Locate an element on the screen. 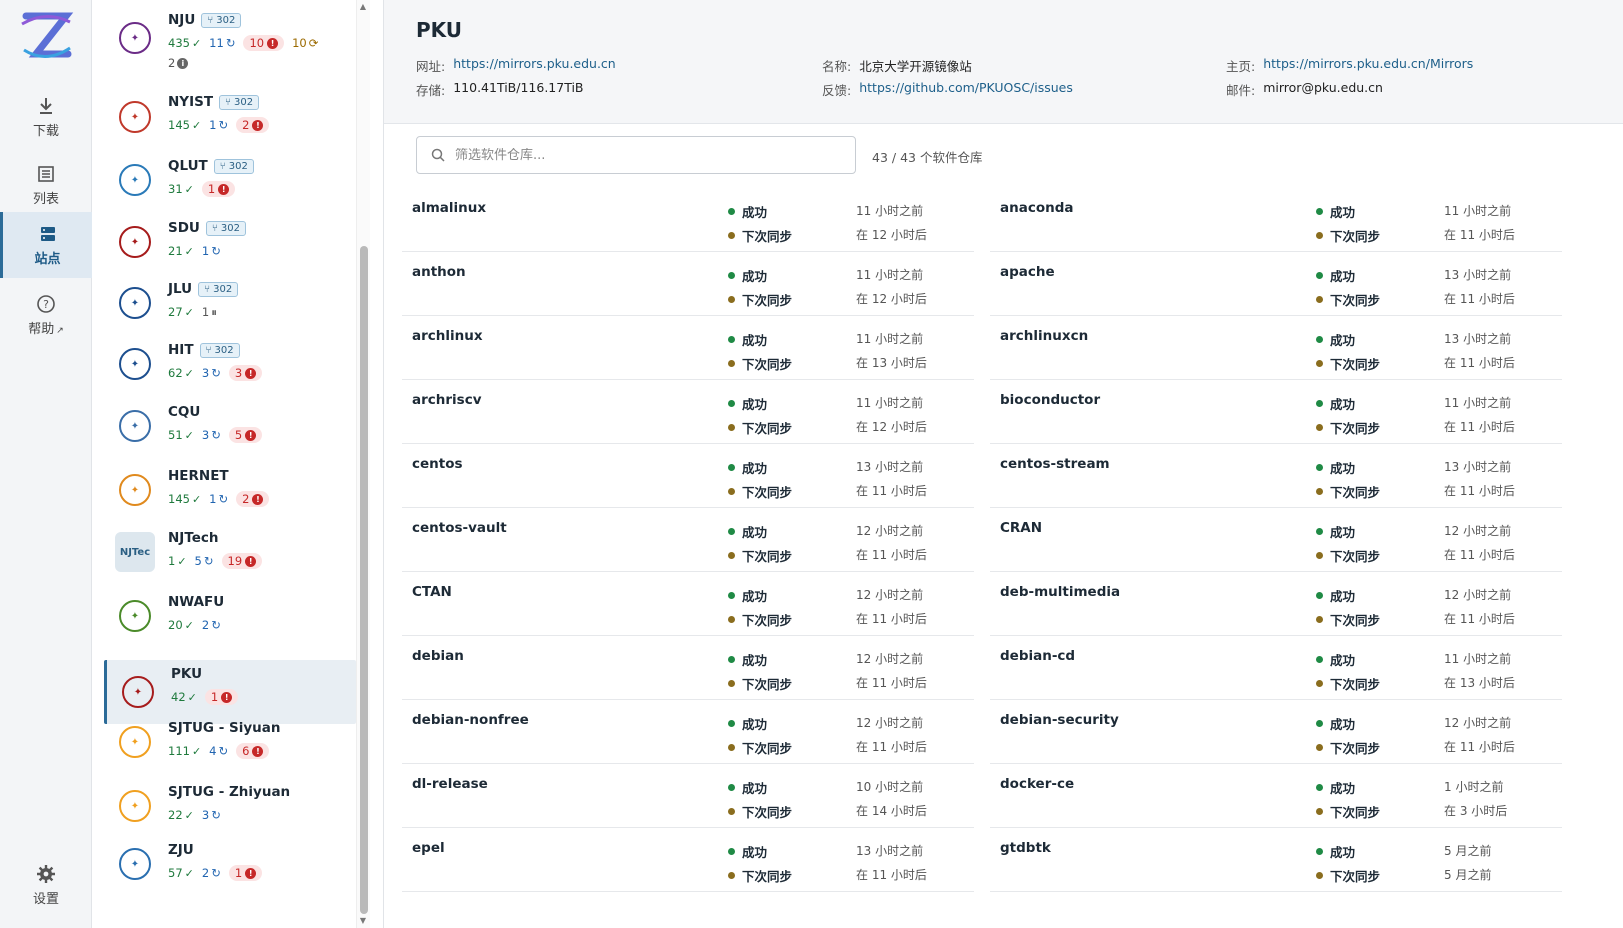  site-name: QLUT is located at coordinates (188, 166).